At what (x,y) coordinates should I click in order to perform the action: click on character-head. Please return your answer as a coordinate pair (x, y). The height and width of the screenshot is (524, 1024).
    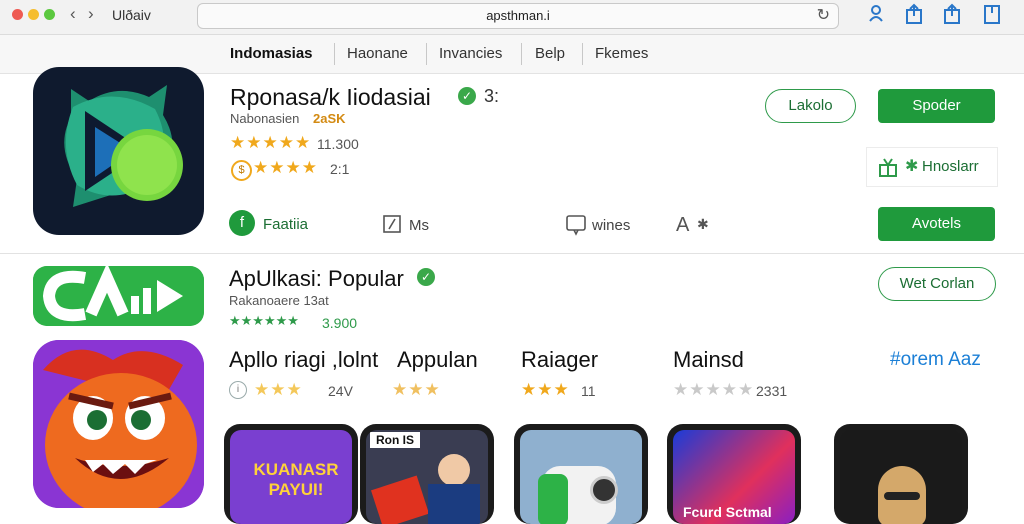
    Looking at the image, I should click on (454, 470).